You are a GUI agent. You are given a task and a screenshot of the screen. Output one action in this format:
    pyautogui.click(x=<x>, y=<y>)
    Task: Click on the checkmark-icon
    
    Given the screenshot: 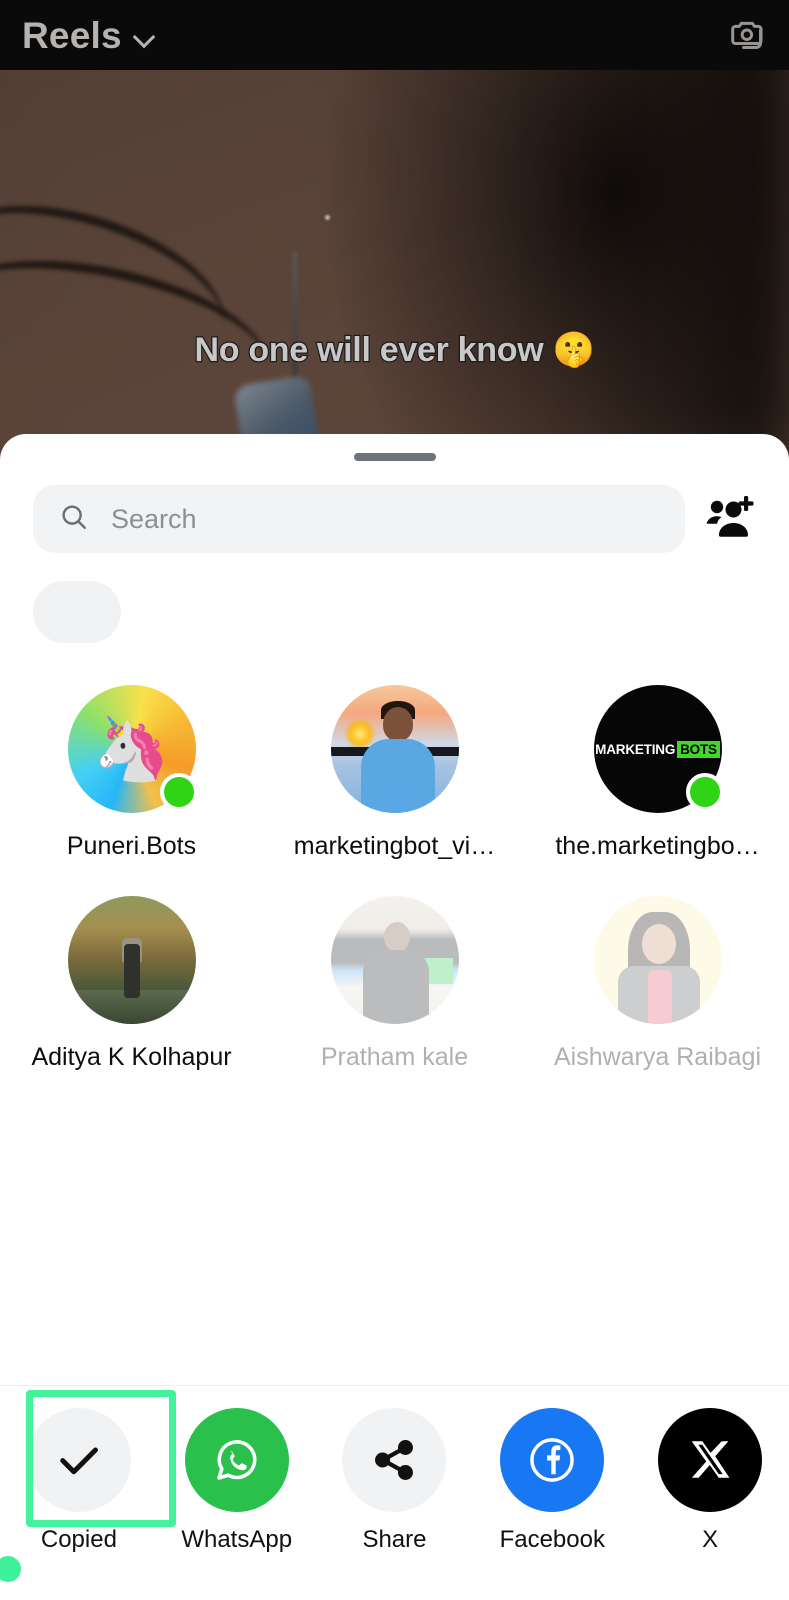 What is the action you would take?
    pyautogui.click(x=79, y=1461)
    